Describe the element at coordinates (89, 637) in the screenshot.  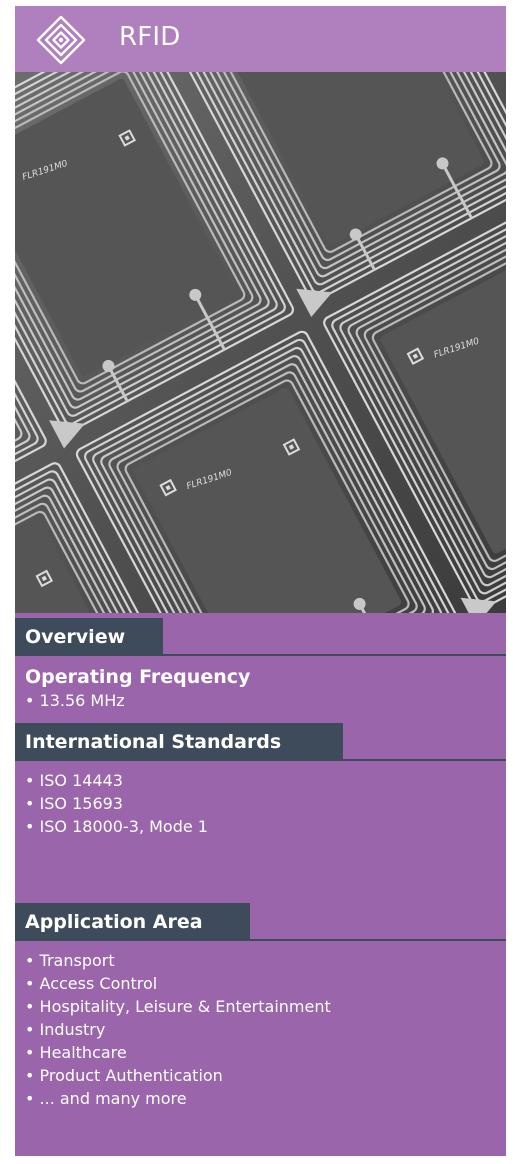
I see `tab-overview: Overview` at that location.